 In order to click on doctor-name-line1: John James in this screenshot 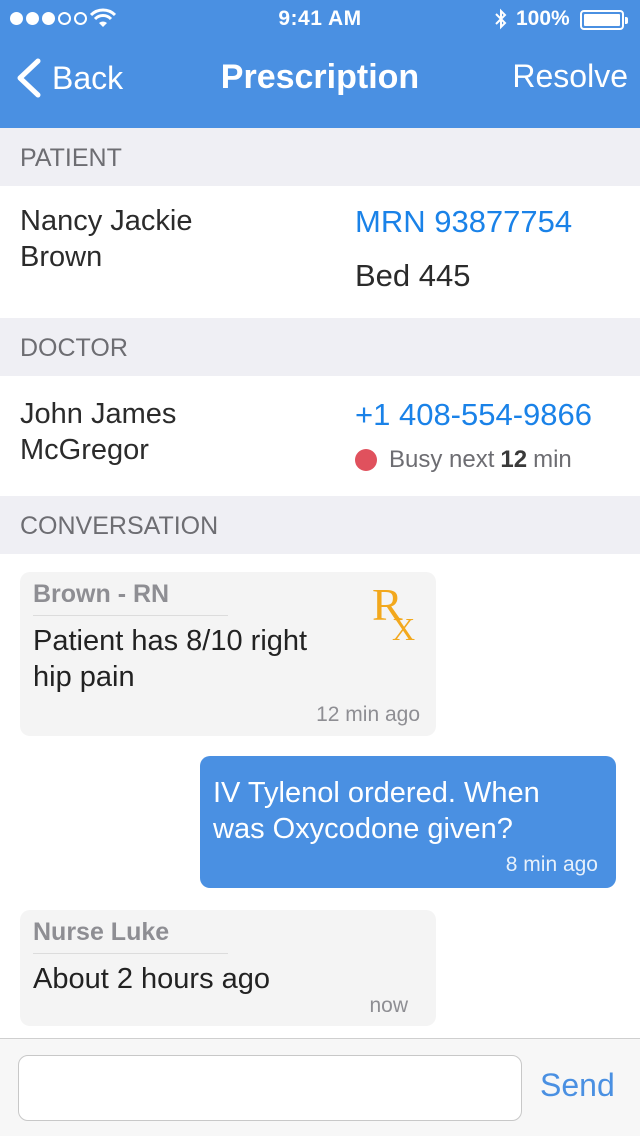, I will do `click(98, 414)`.